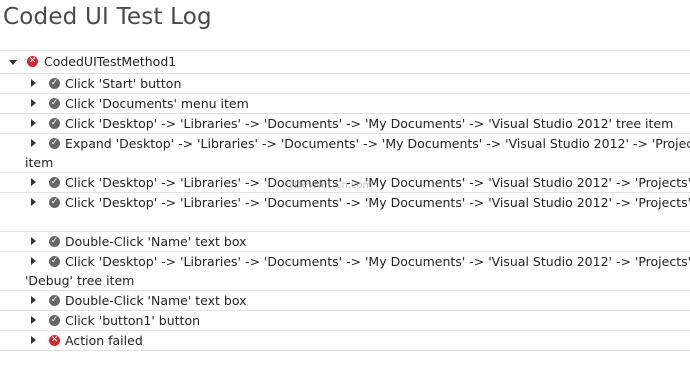 This screenshot has height=373, width=690. Describe the element at coordinates (110, 61) in the screenshot. I see `test-method-label: CodedUITestMethod1` at that location.